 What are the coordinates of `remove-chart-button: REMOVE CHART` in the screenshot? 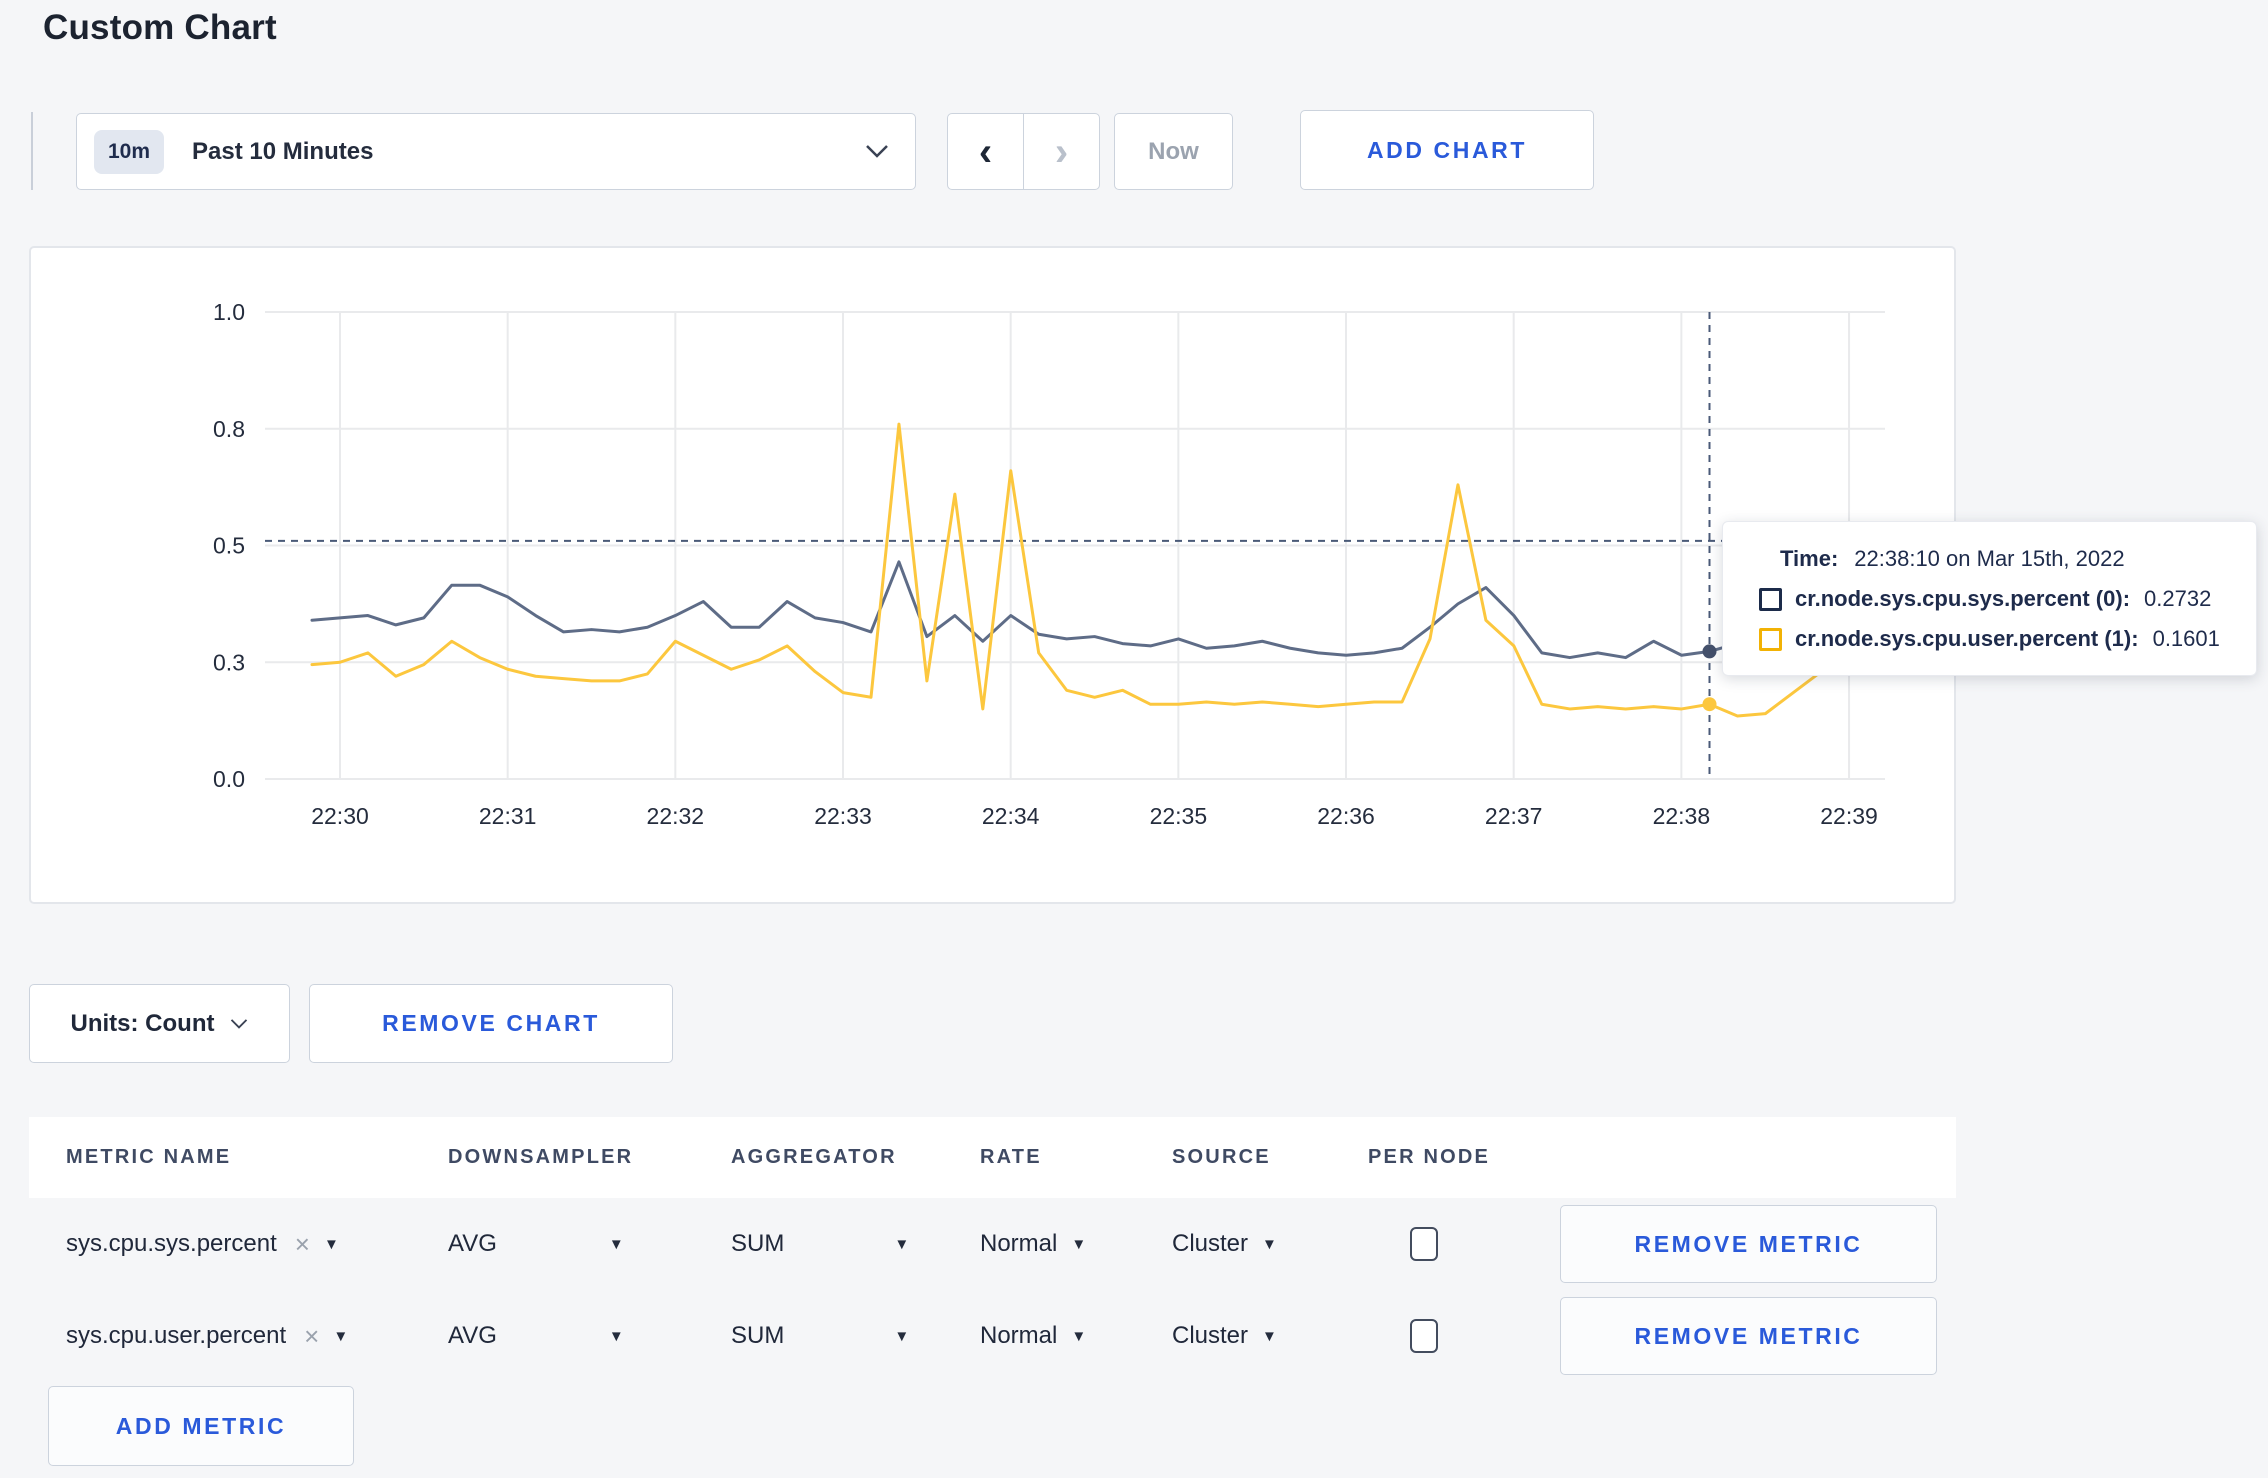 It's located at (491, 1023).